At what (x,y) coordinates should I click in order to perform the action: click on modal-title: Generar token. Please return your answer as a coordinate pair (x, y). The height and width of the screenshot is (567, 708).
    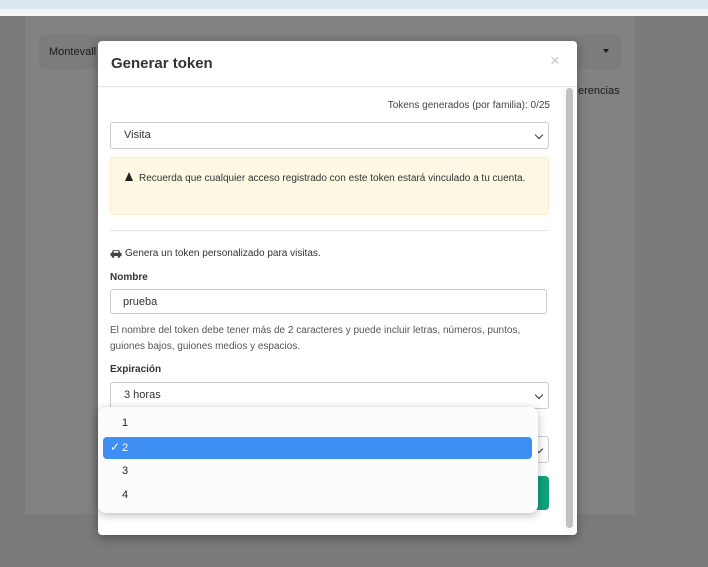
    Looking at the image, I should click on (162, 63).